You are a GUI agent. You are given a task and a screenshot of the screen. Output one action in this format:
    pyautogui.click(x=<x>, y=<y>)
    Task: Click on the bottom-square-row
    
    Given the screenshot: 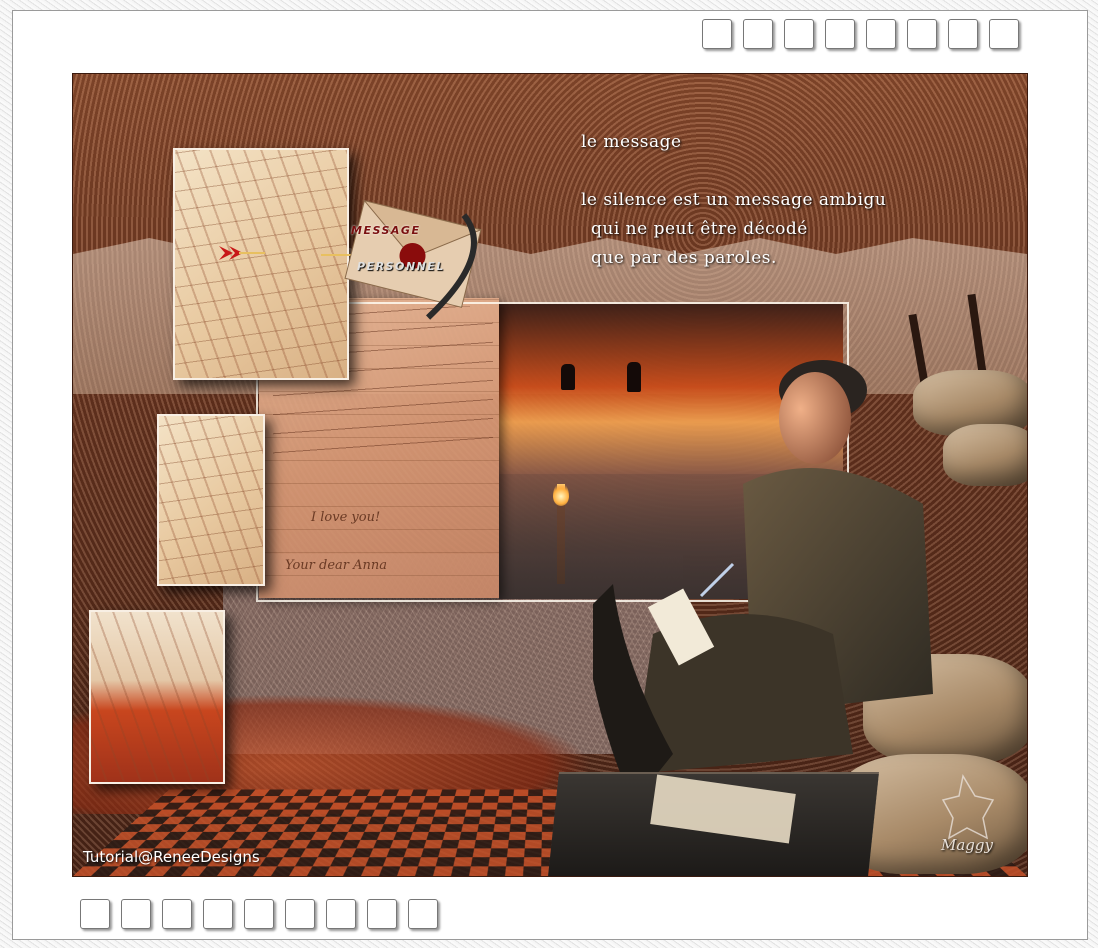 What is the action you would take?
    pyautogui.click(x=259, y=914)
    